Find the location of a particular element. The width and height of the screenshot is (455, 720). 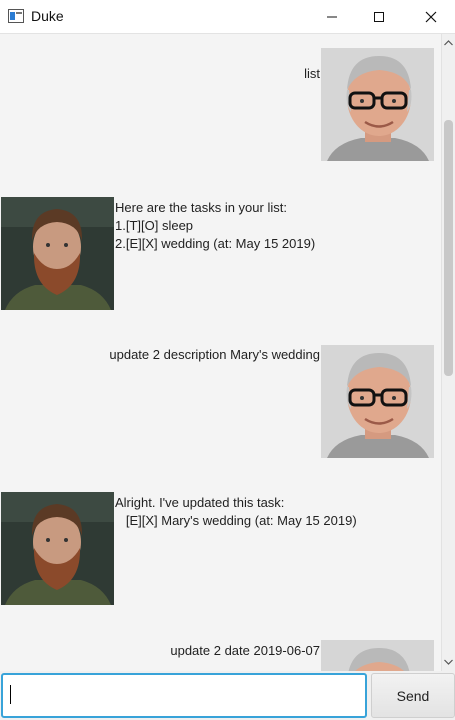

minimize-button is located at coordinates (332, 16).